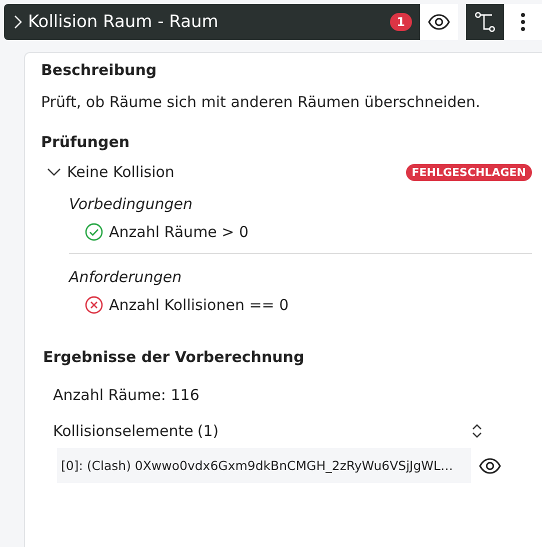 Image resolution: width=542 pixels, height=547 pixels. Describe the element at coordinates (401, 22) in the screenshot. I see `count-badge: 1` at that location.